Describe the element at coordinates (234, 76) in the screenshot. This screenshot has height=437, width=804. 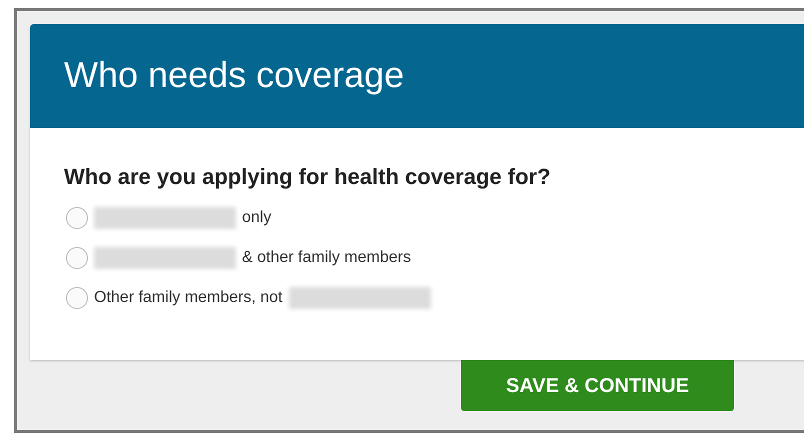
I see `page-title: Who needs coverage` at that location.